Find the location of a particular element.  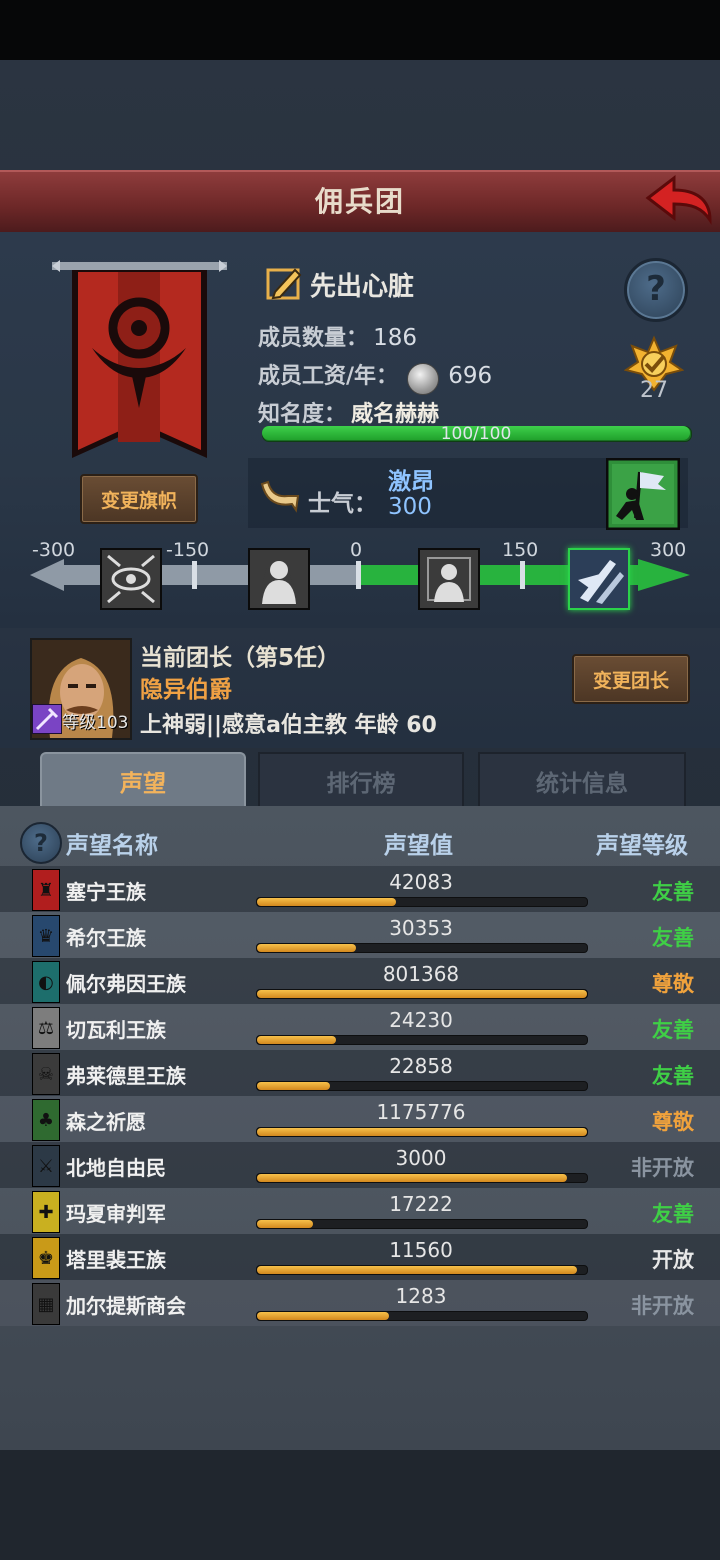

table-row: ▦ 加尔提斯商会 1283 非开放 is located at coordinates (360, 1303).